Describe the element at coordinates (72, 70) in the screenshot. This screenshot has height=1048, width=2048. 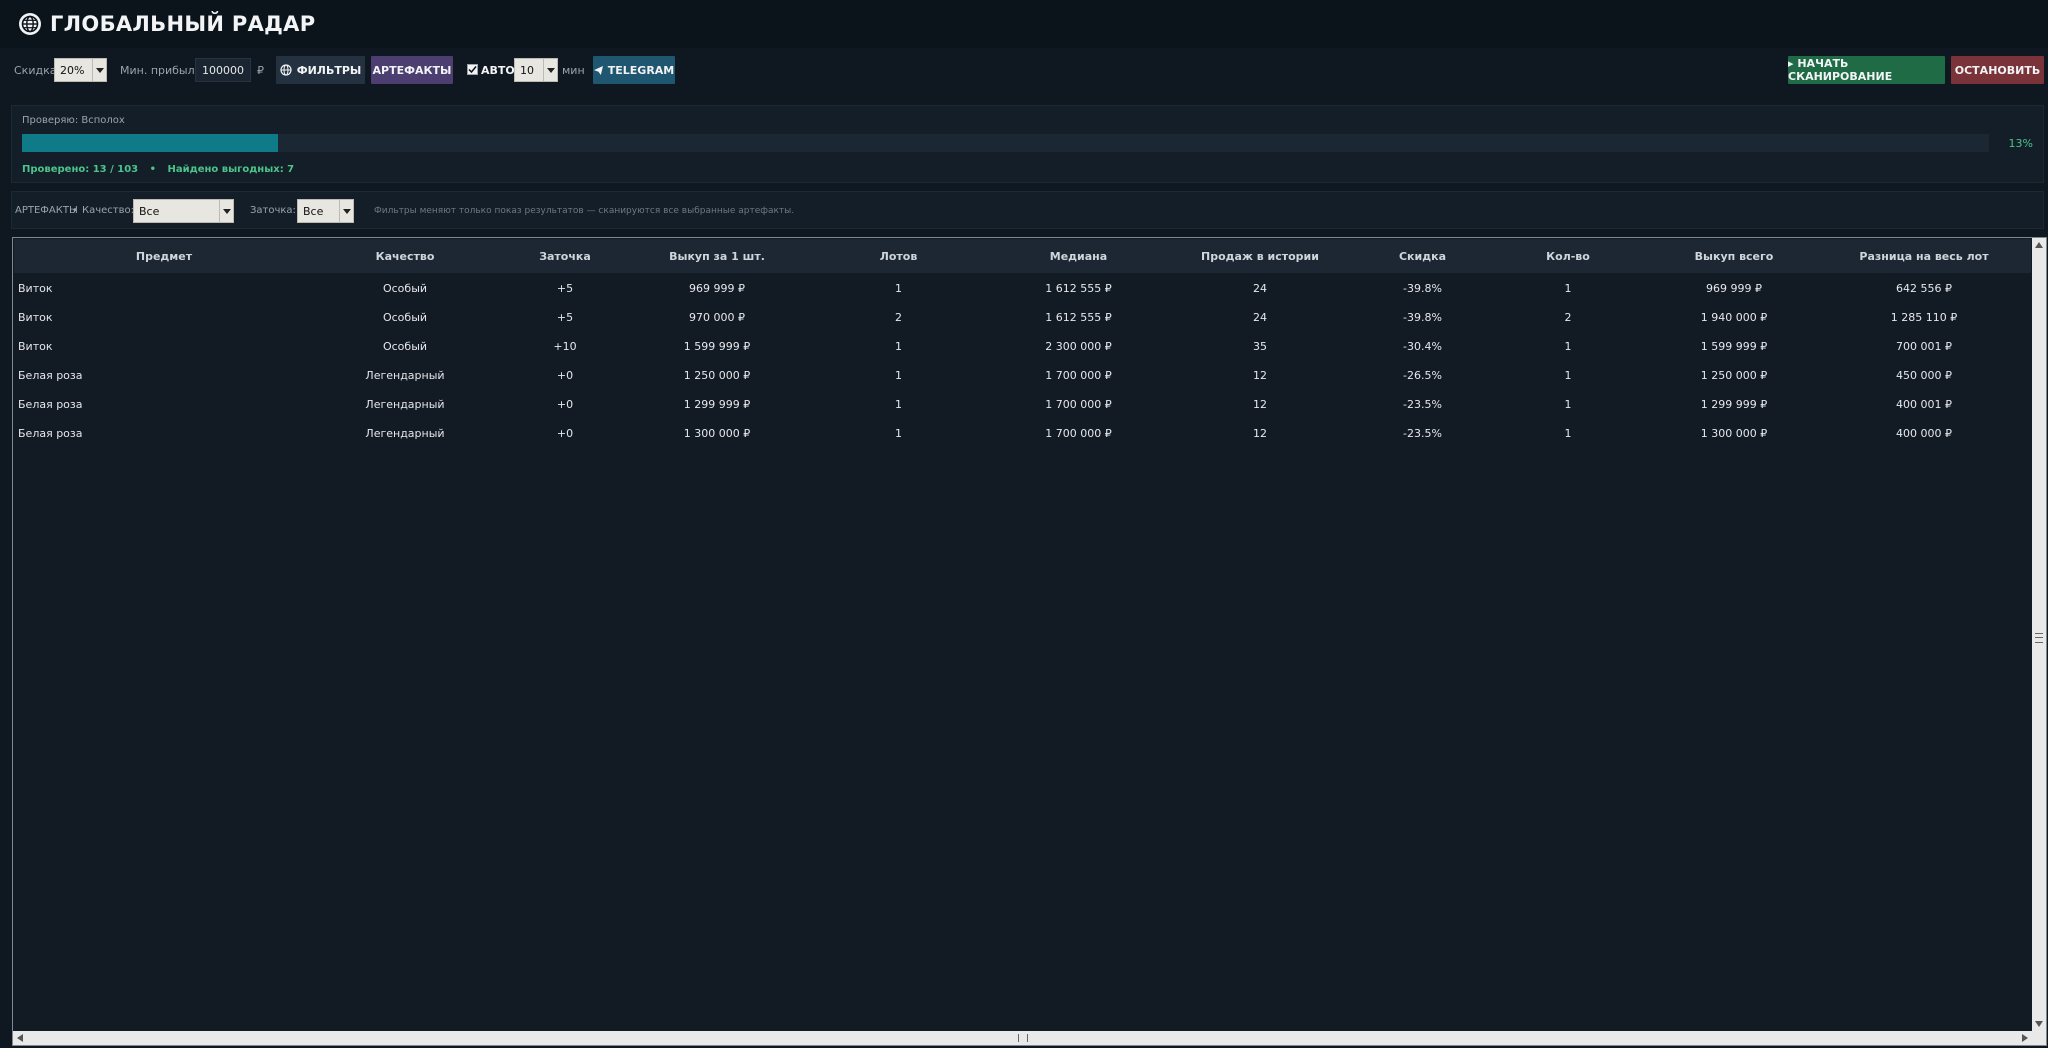
I see `discount-value: 20%` at that location.